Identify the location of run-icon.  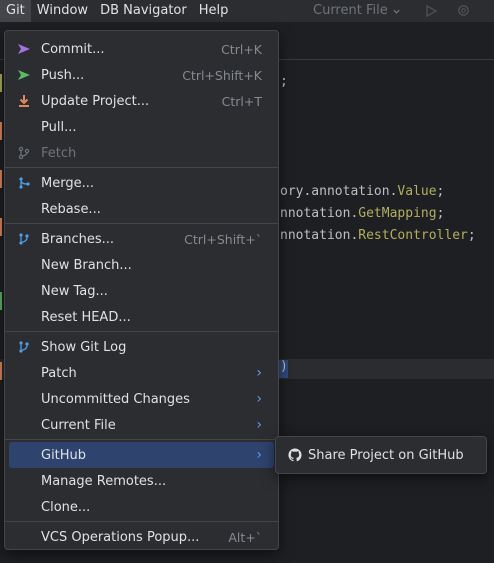
(431, 11).